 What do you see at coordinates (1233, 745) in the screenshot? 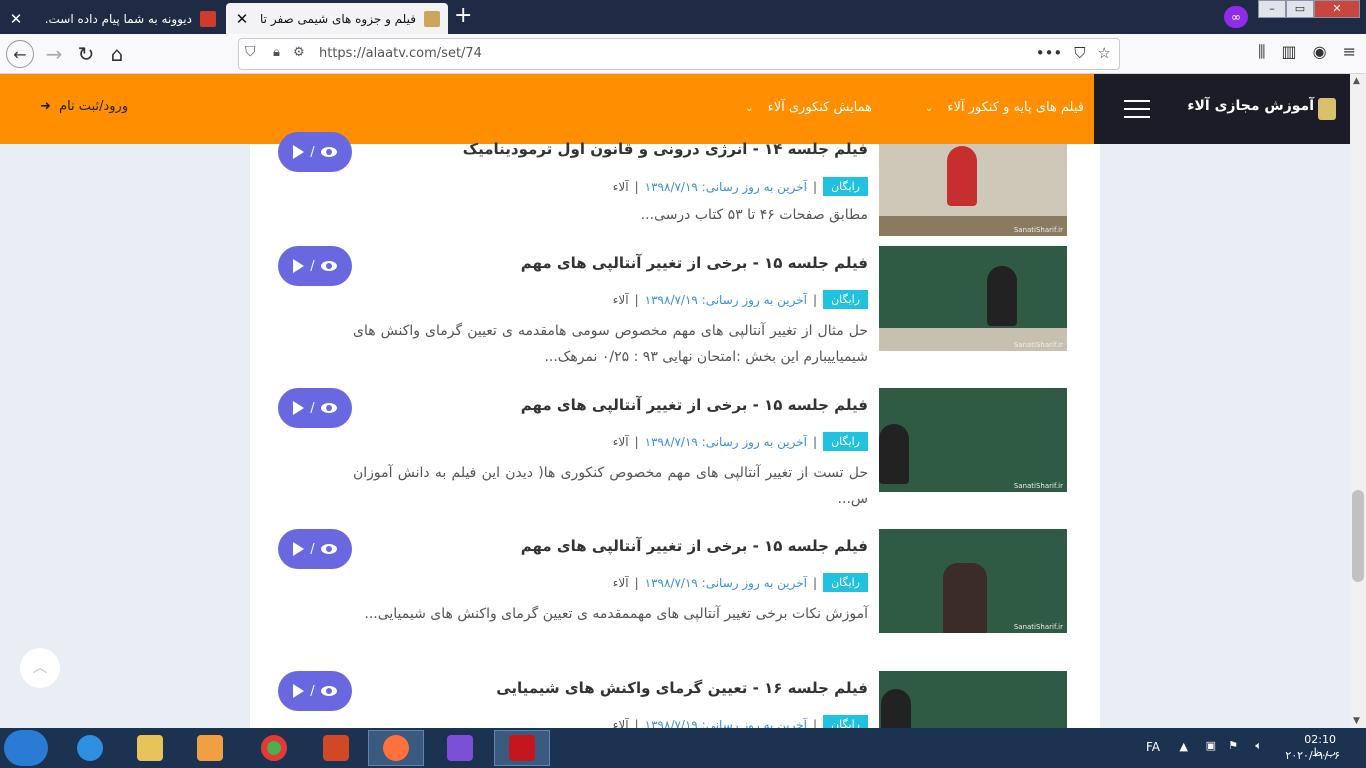
I see `flag-icon: ⚑` at bounding box center [1233, 745].